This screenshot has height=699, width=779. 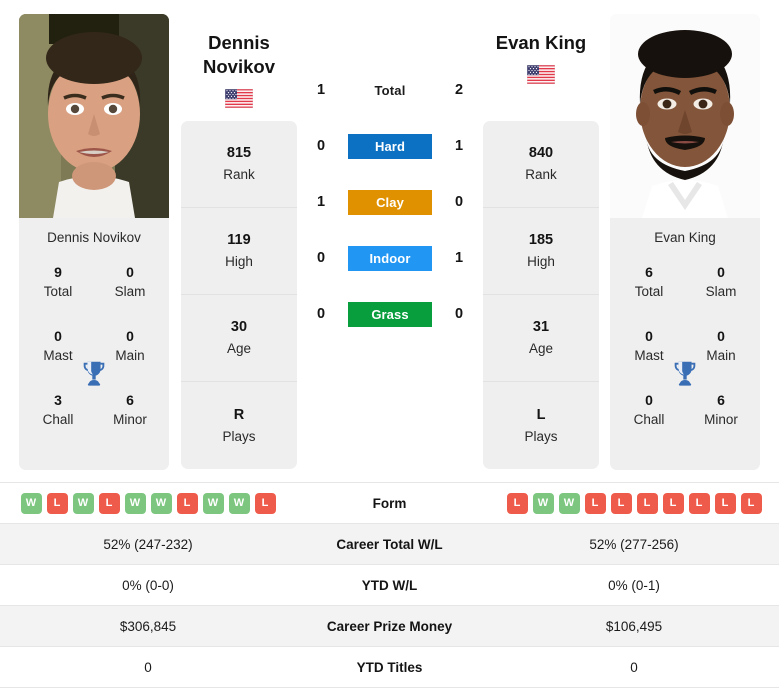 What do you see at coordinates (721, 410) in the screenshot?
I see `title-stat: 6 Minor` at bounding box center [721, 410].